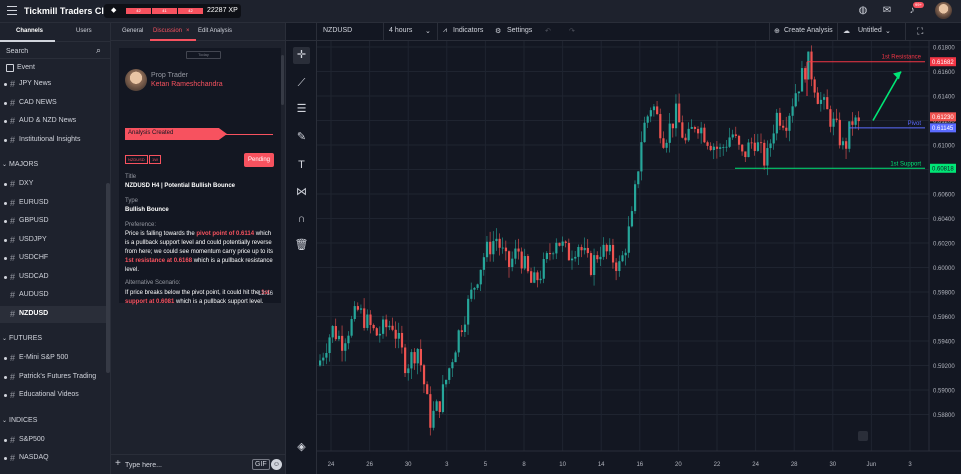 The height and width of the screenshot is (474, 961). Describe the element at coordinates (943, 10) in the screenshot. I see `user-avatar` at that location.